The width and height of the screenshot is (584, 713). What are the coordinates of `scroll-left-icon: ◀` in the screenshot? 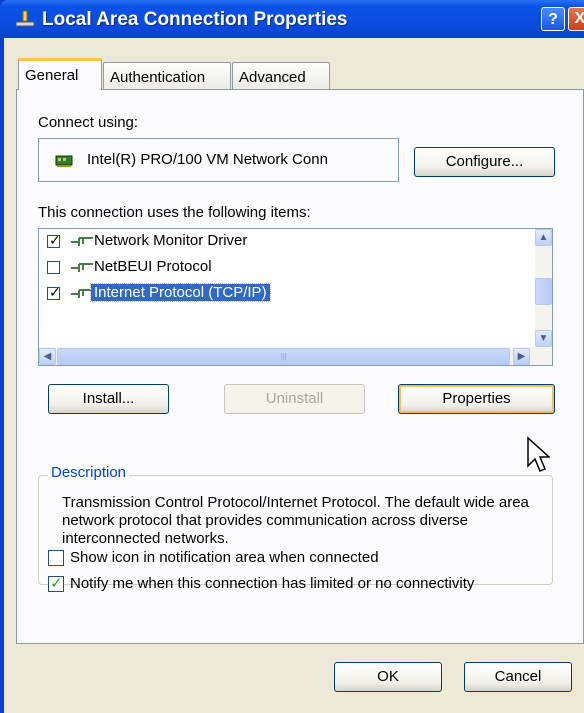 It's located at (47, 356).